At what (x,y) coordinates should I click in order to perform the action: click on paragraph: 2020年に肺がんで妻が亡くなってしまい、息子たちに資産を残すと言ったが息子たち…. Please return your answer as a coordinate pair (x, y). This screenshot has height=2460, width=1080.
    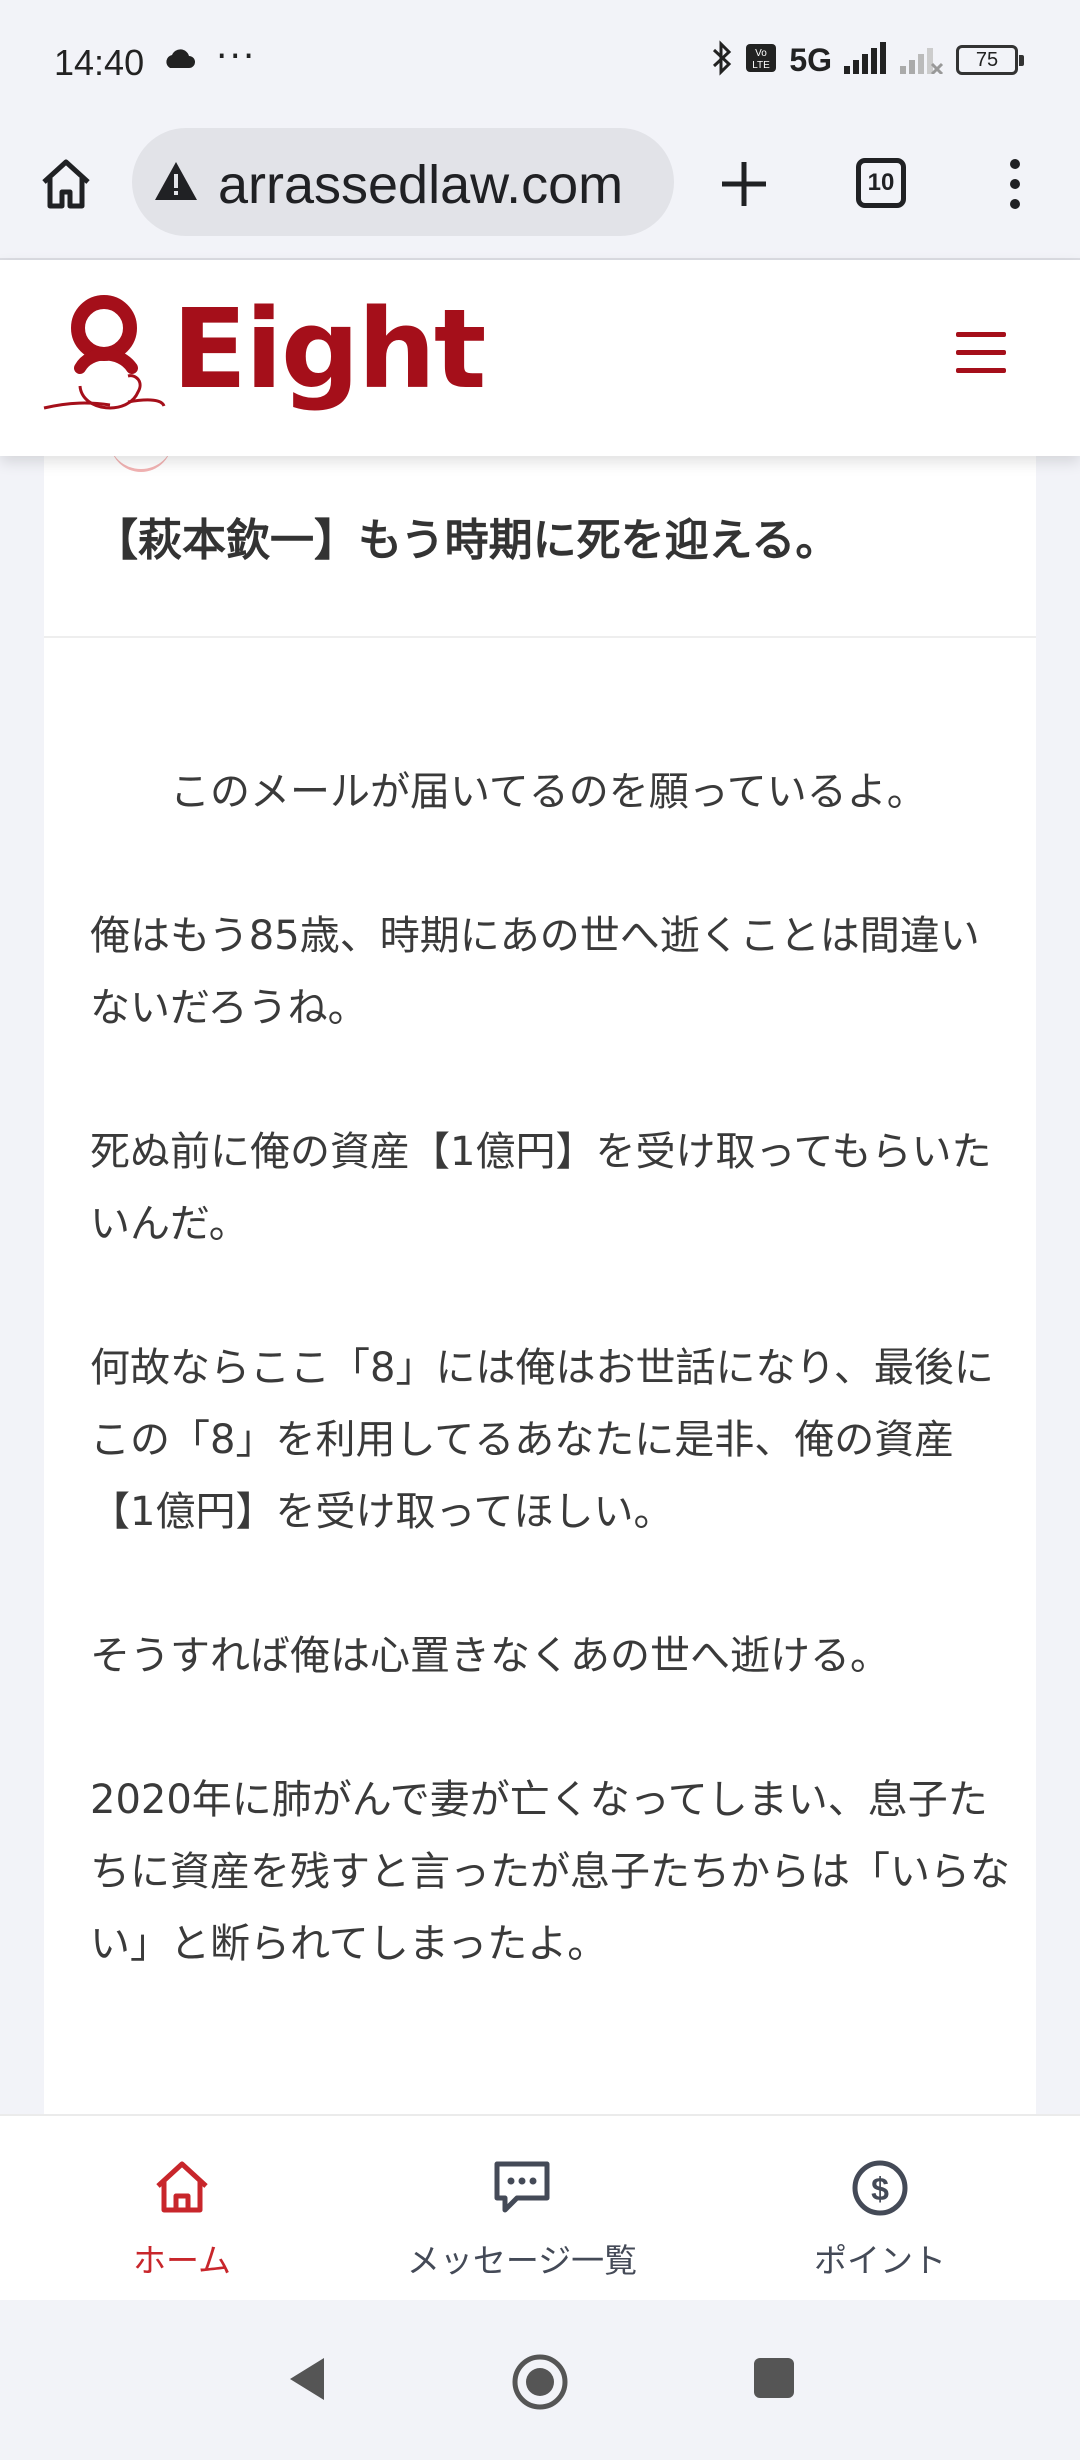
    Looking at the image, I should click on (550, 1872).